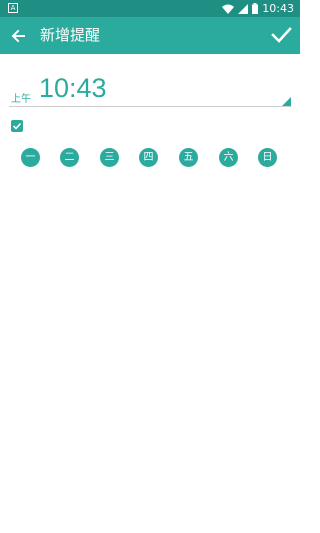 This screenshot has width=320, height=533. I want to click on battery-icon, so click(255, 8).